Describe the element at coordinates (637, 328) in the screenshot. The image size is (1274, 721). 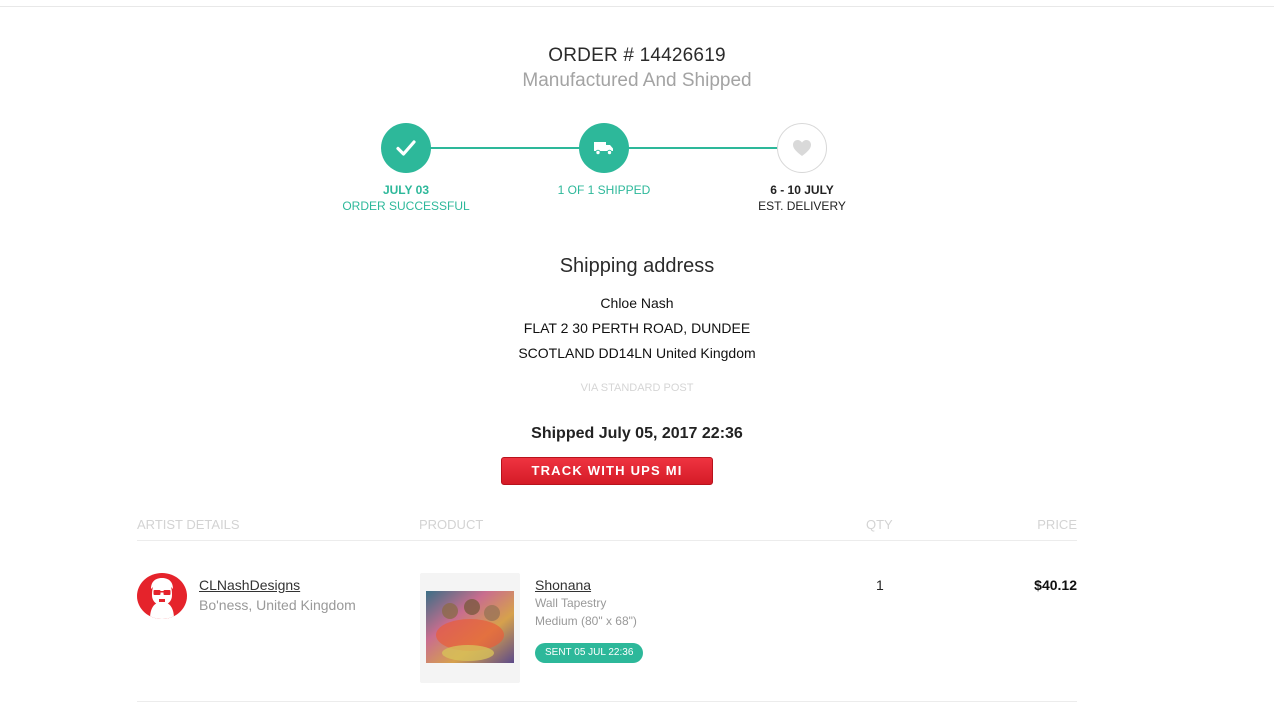
I see `address-street: FLAT 2 30 PERTH ROAD, DUNDEE` at that location.